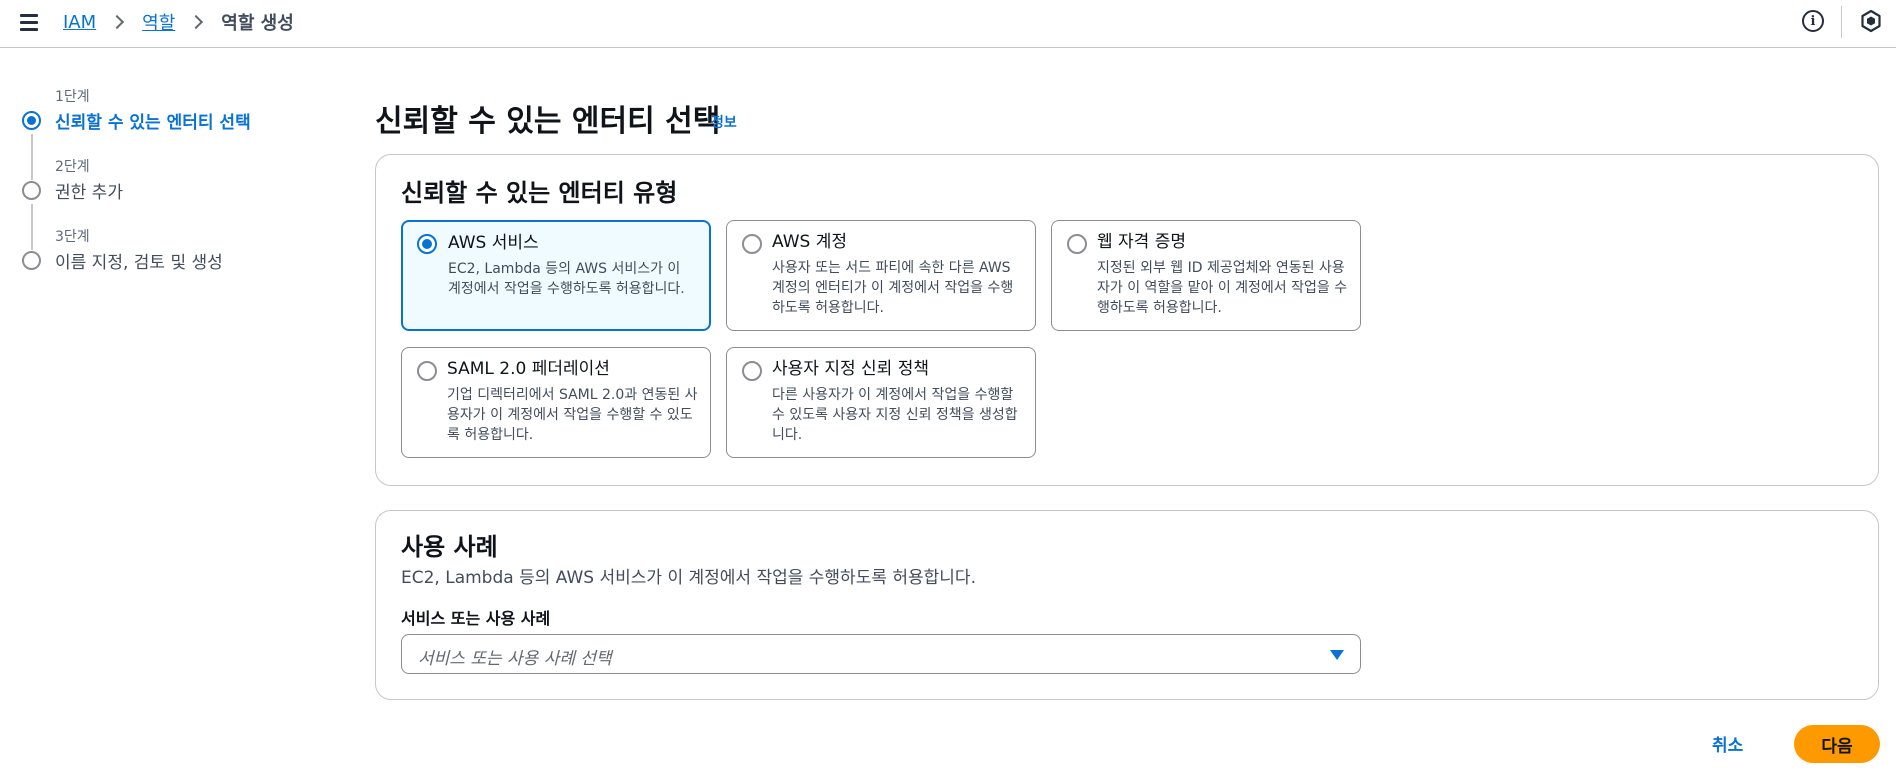 This screenshot has height=774, width=1896. Describe the element at coordinates (539, 193) in the screenshot. I see `section-title: 신뢰할 수 있는 엔터티 유형` at that location.